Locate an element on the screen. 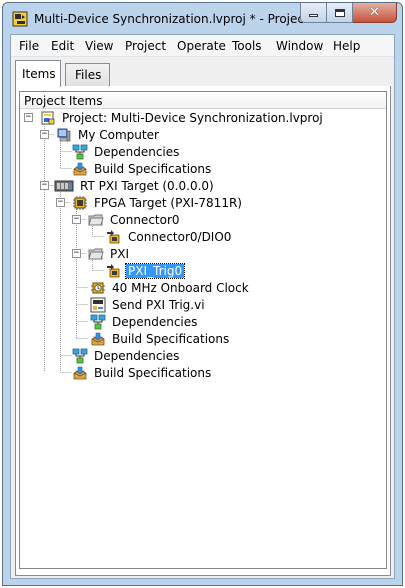 The image size is (405, 588). tree-item-connector0-dio0: Connector0/DIO0 is located at coordinates (169, 236).